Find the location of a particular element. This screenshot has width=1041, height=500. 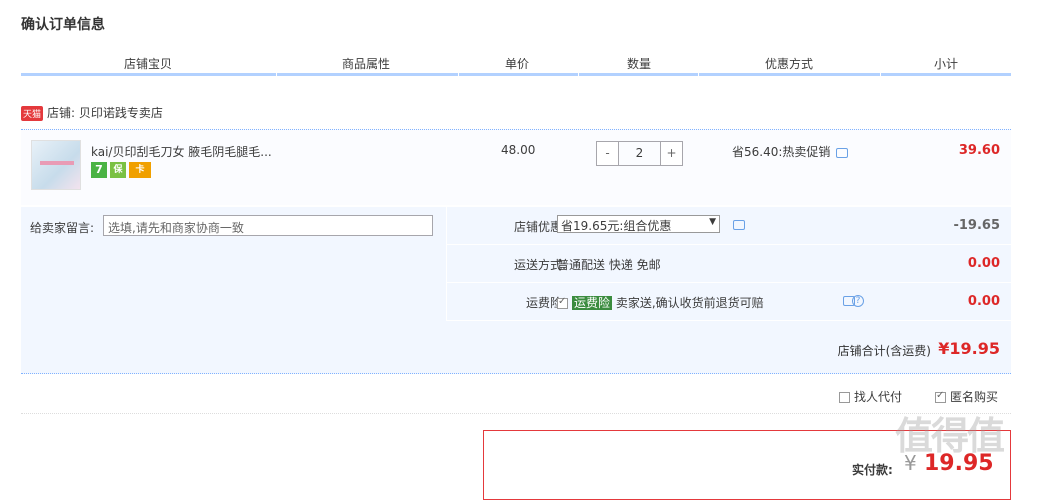

shop-total-amount: ¥19.95 is located at coordinates (969, 348).